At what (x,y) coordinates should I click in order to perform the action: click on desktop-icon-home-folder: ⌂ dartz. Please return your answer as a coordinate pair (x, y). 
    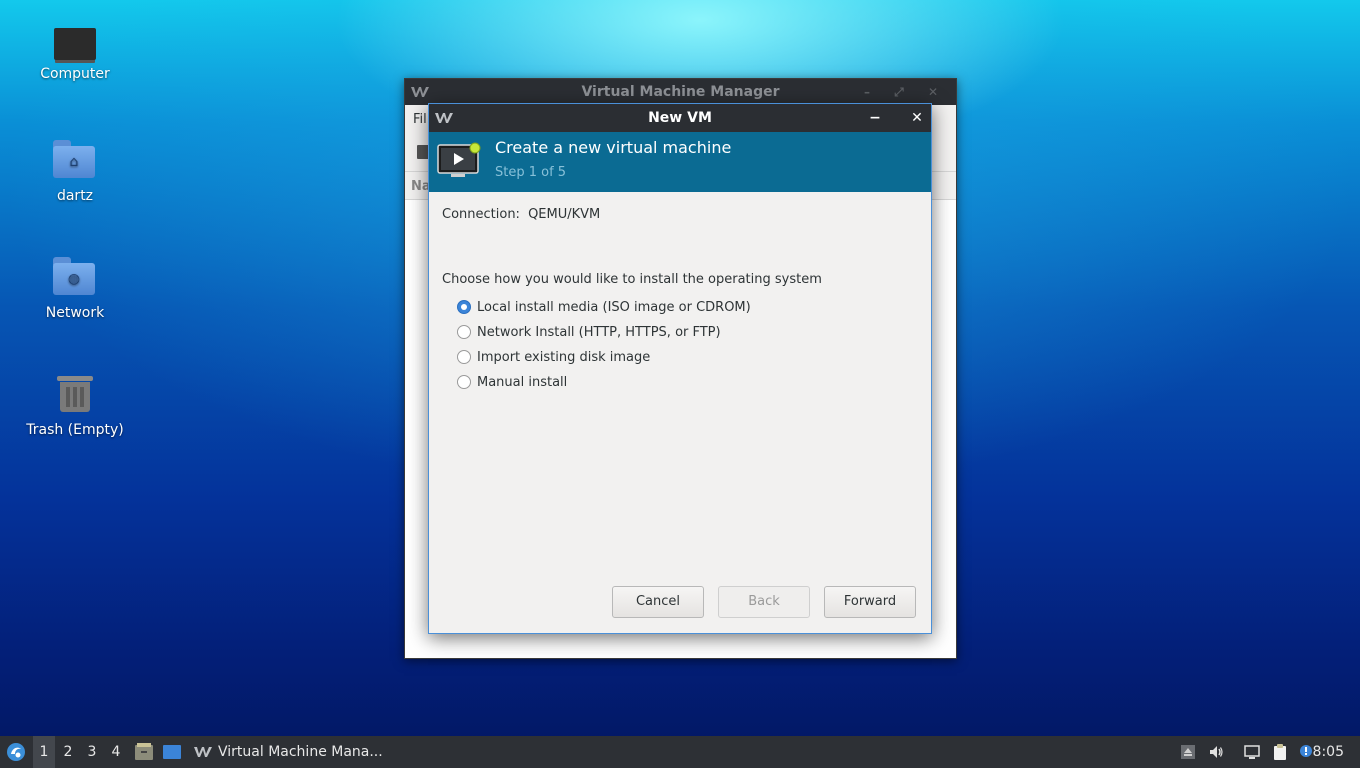
    Looking at the image, I should click on (75, 171).